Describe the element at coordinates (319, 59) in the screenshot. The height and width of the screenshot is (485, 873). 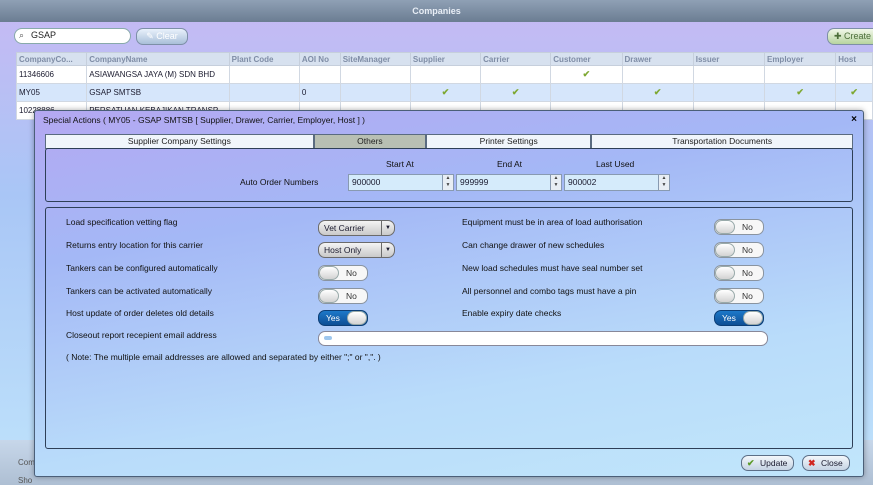
I see `col-header: AOI No` at that location.